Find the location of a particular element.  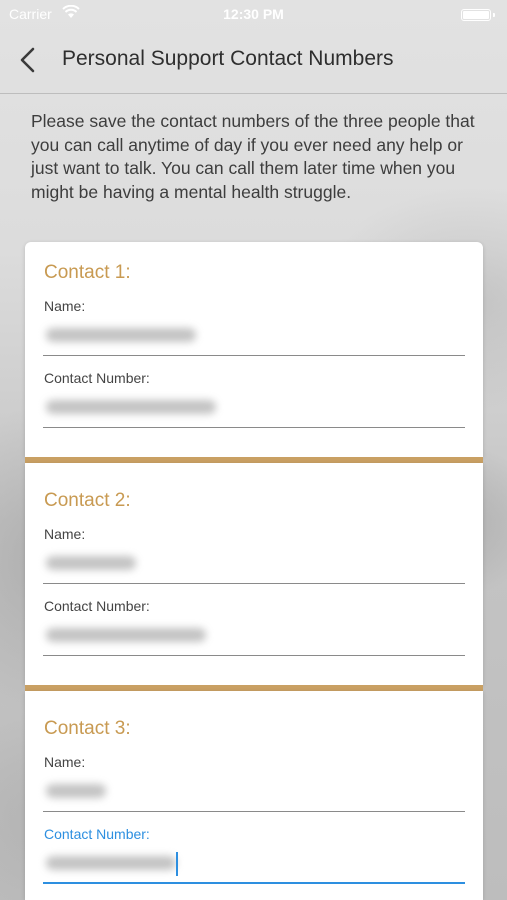

battery-icon is located at coordinates (478, 15).